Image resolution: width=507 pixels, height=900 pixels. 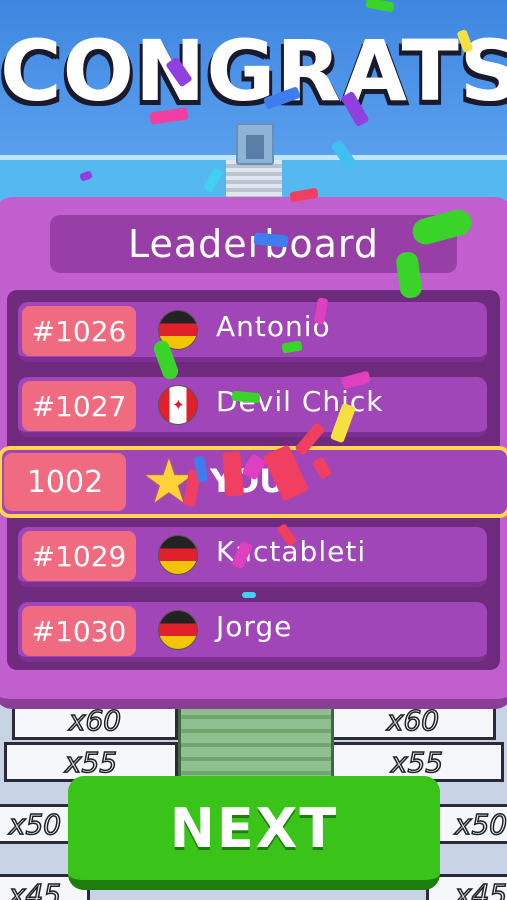 I want to click on leaderboard-row: #1026 Antonio, so click(x=252, y=332).